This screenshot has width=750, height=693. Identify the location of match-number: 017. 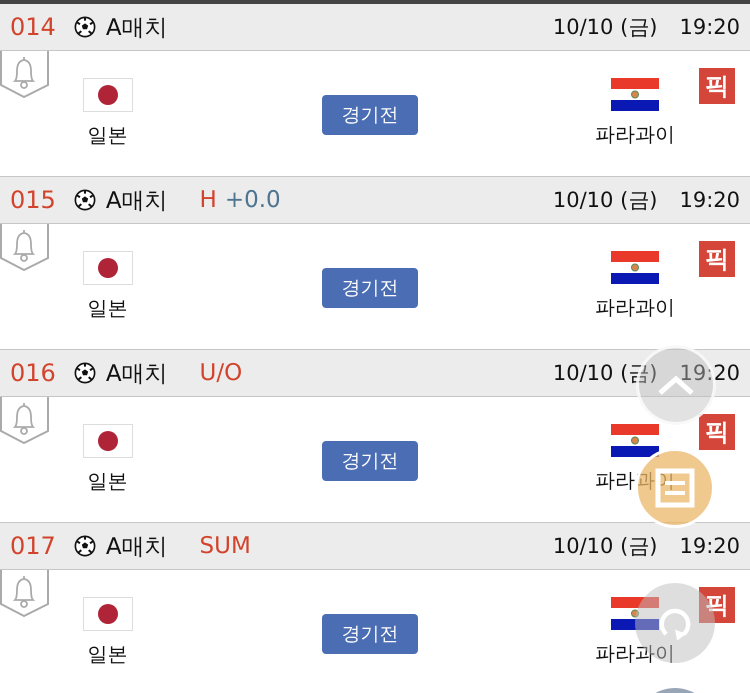
(33, 546).